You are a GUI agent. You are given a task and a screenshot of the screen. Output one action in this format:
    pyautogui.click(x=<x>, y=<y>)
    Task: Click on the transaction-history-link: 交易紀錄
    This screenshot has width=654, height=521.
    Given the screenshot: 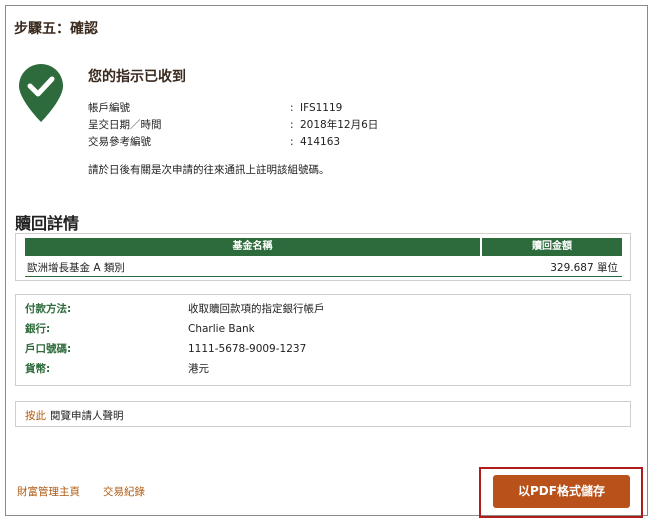 What is the action you would take?
    pyautogui.click(x=124, y=491)
    